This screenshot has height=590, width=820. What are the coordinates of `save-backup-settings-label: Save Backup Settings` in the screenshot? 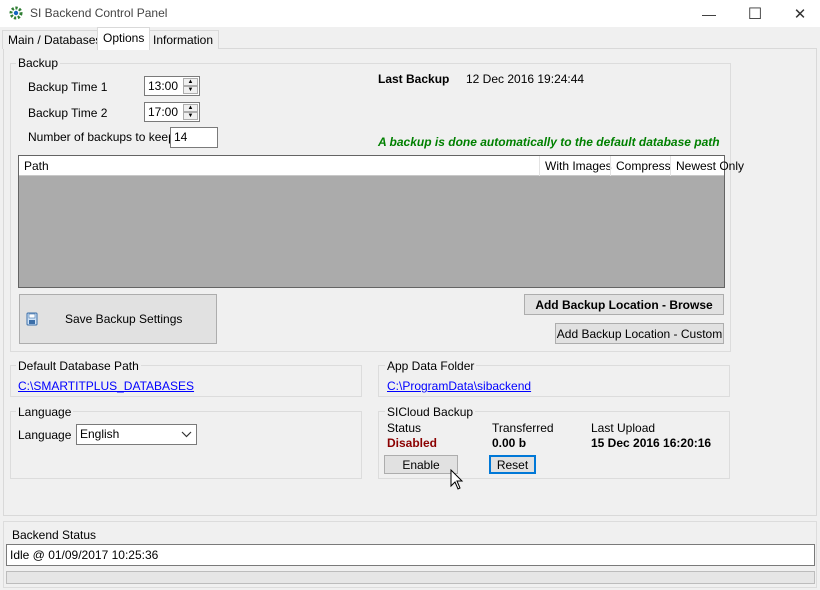 It's located at (124, 319).